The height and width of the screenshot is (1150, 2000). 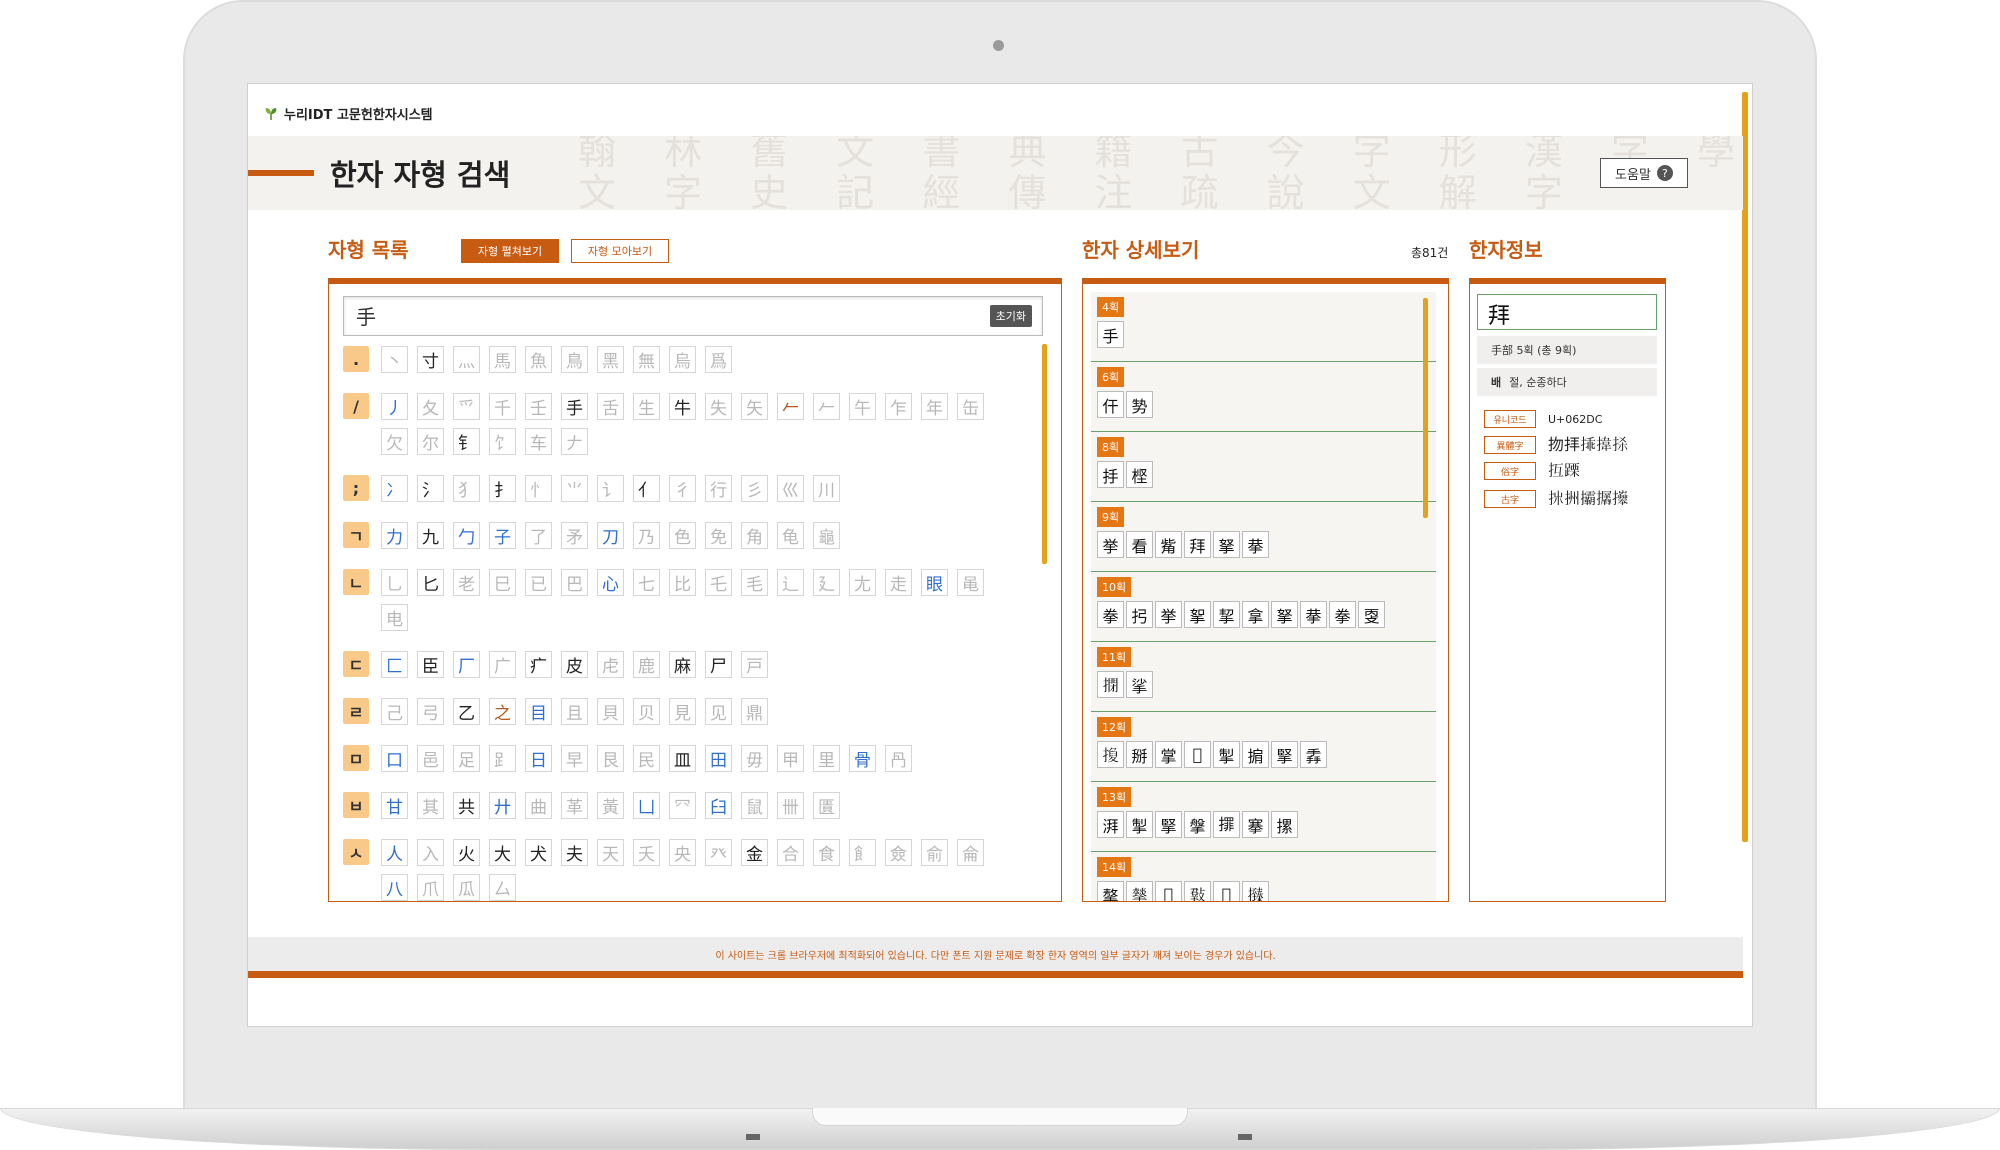 I want to click on detail-char-cell: 摮, so click(x=1110, y=891).